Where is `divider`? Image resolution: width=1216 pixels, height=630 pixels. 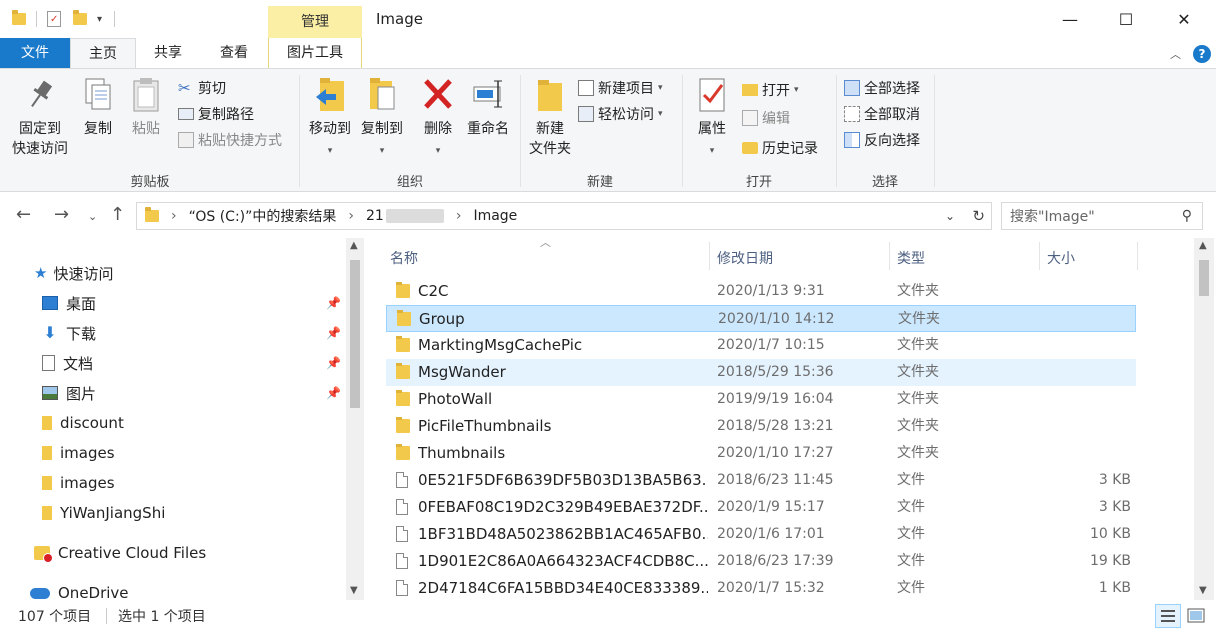
divider is located at coordinates (115, 19).